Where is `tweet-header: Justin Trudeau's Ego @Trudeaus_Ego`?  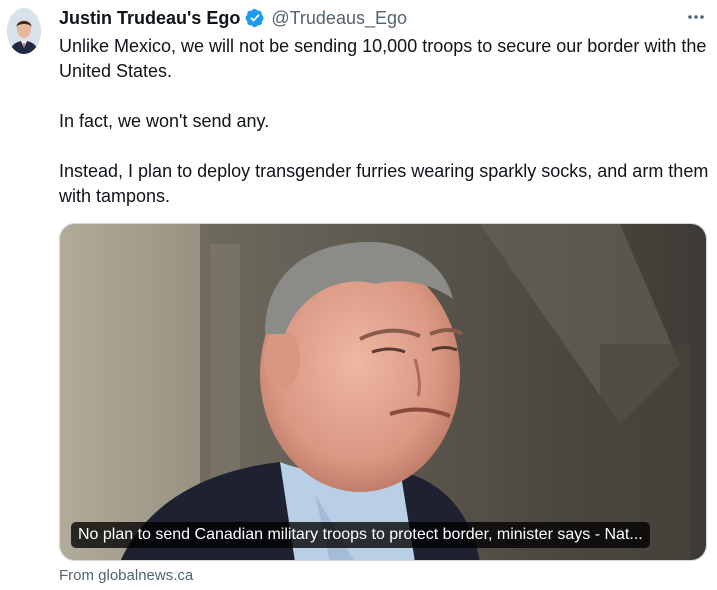 tweet-header: Justin Trudeau's Ego @Trudeaus_Ego is located at coordinates (233, 18).